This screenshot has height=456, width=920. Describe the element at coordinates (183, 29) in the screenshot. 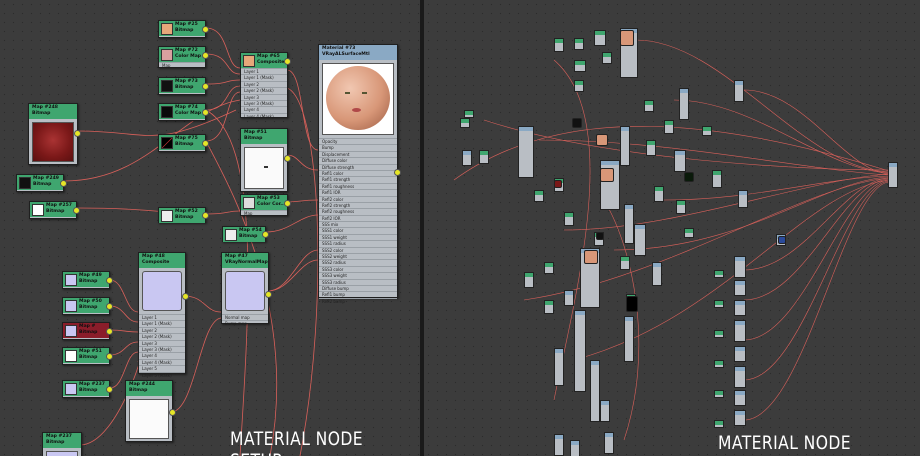

I see `bitmap-node-map25: Map #25 Bitmap` at that location.